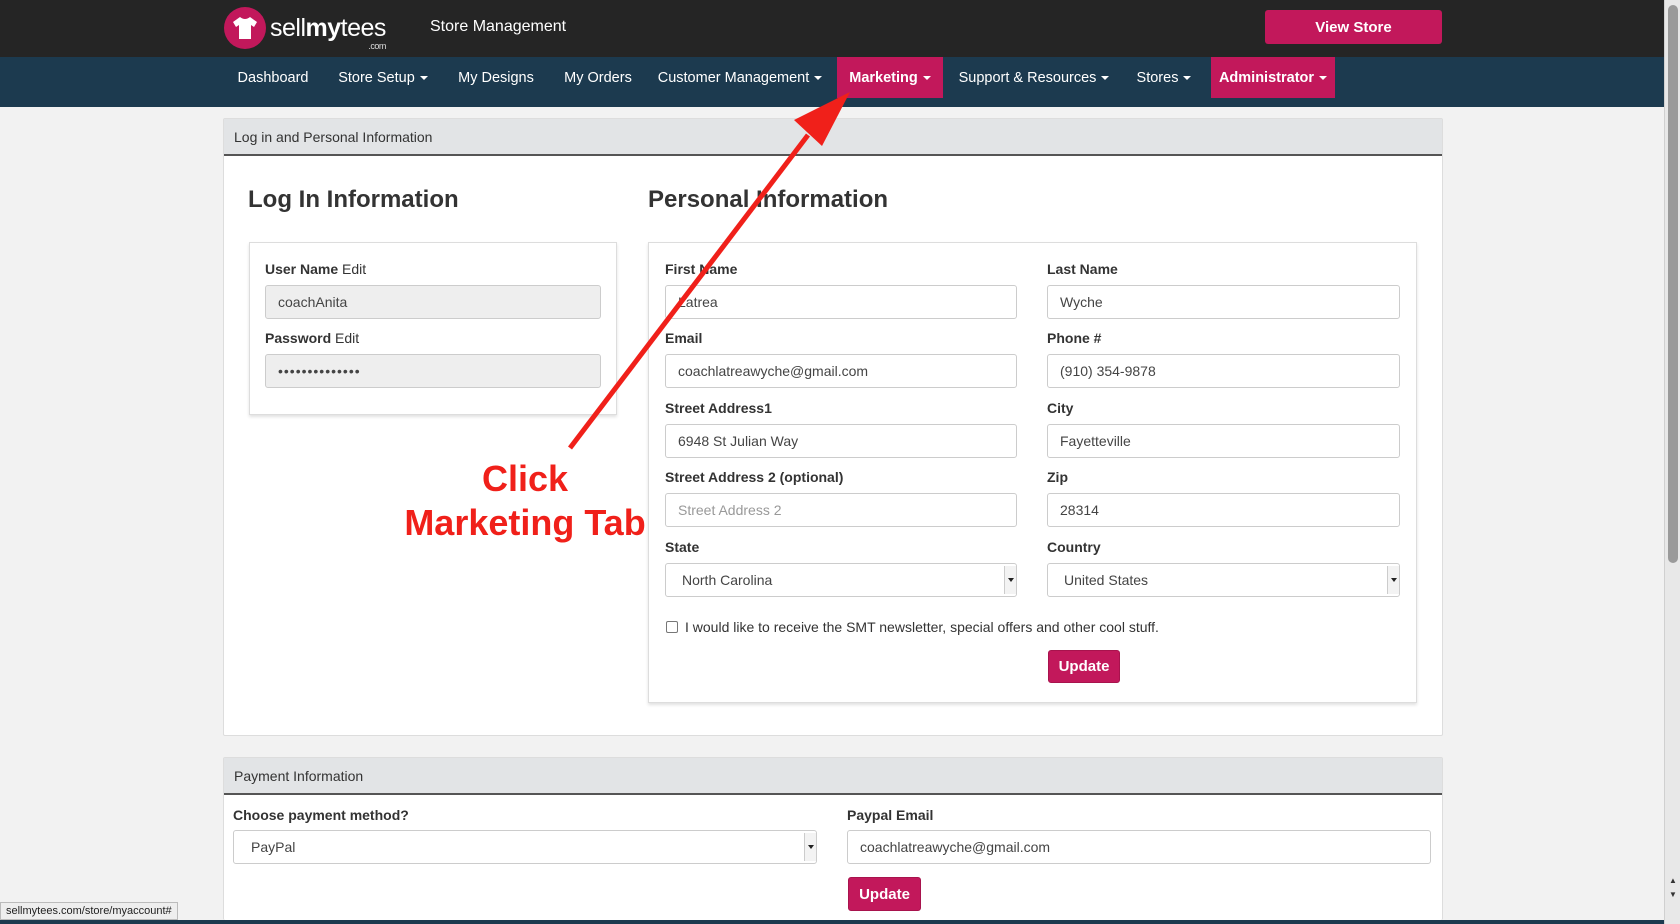 This screenshot has height=924, width=1680. Describe the element at coordinates (525, 500) in the screenshot. I see `annotation-text: Click Marketing Tab` at that location.